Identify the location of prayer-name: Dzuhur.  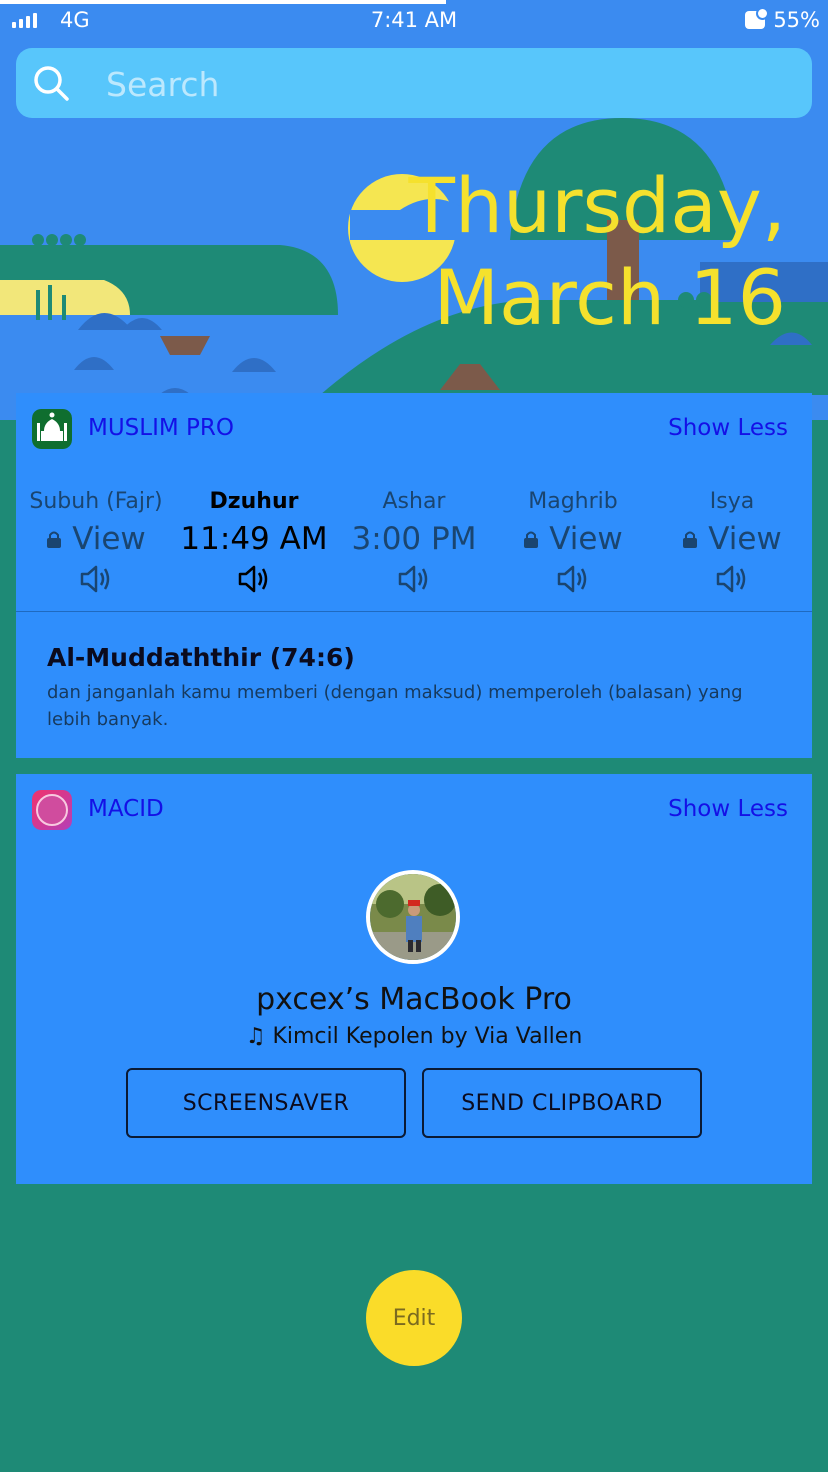
(254, 501).